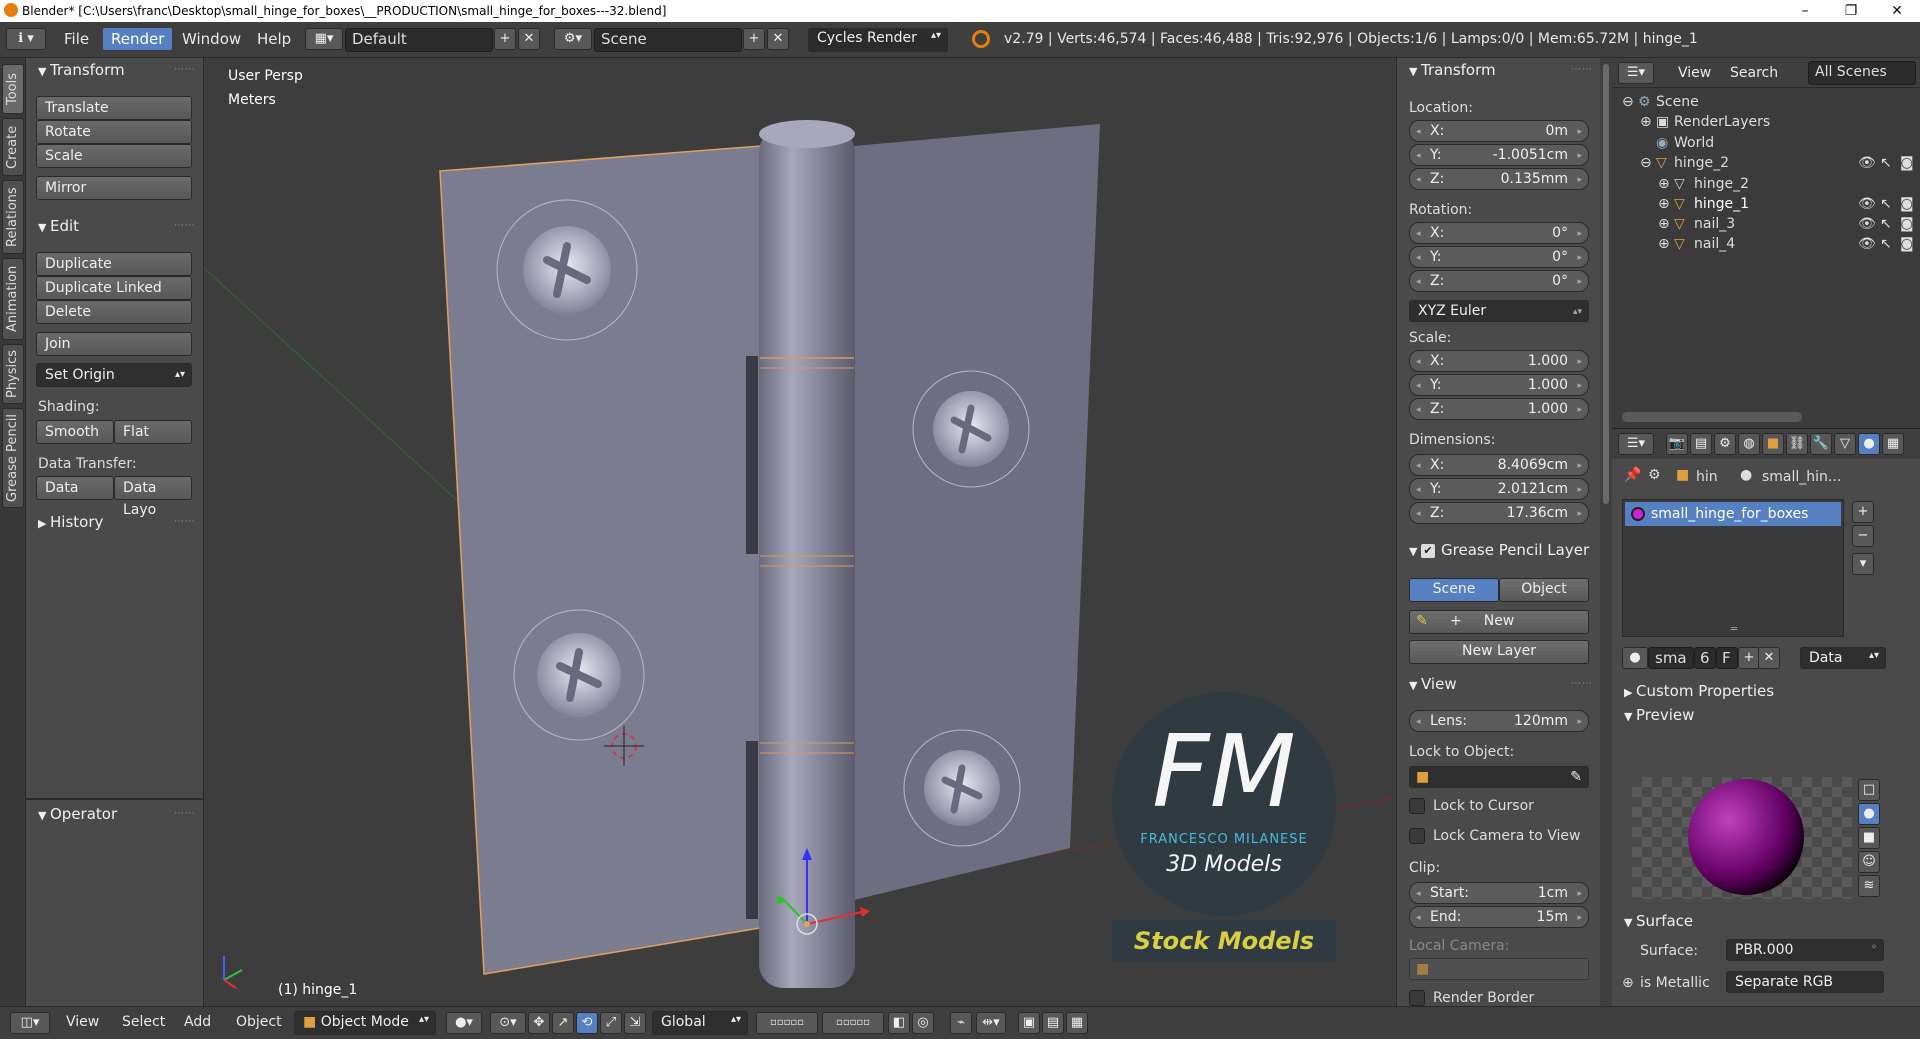 The height and width of the screenshot is (1039, 1920). I want to click on dimensions-z-field: ◂ Z: 17.36cm ▸, so click(1499, 513).